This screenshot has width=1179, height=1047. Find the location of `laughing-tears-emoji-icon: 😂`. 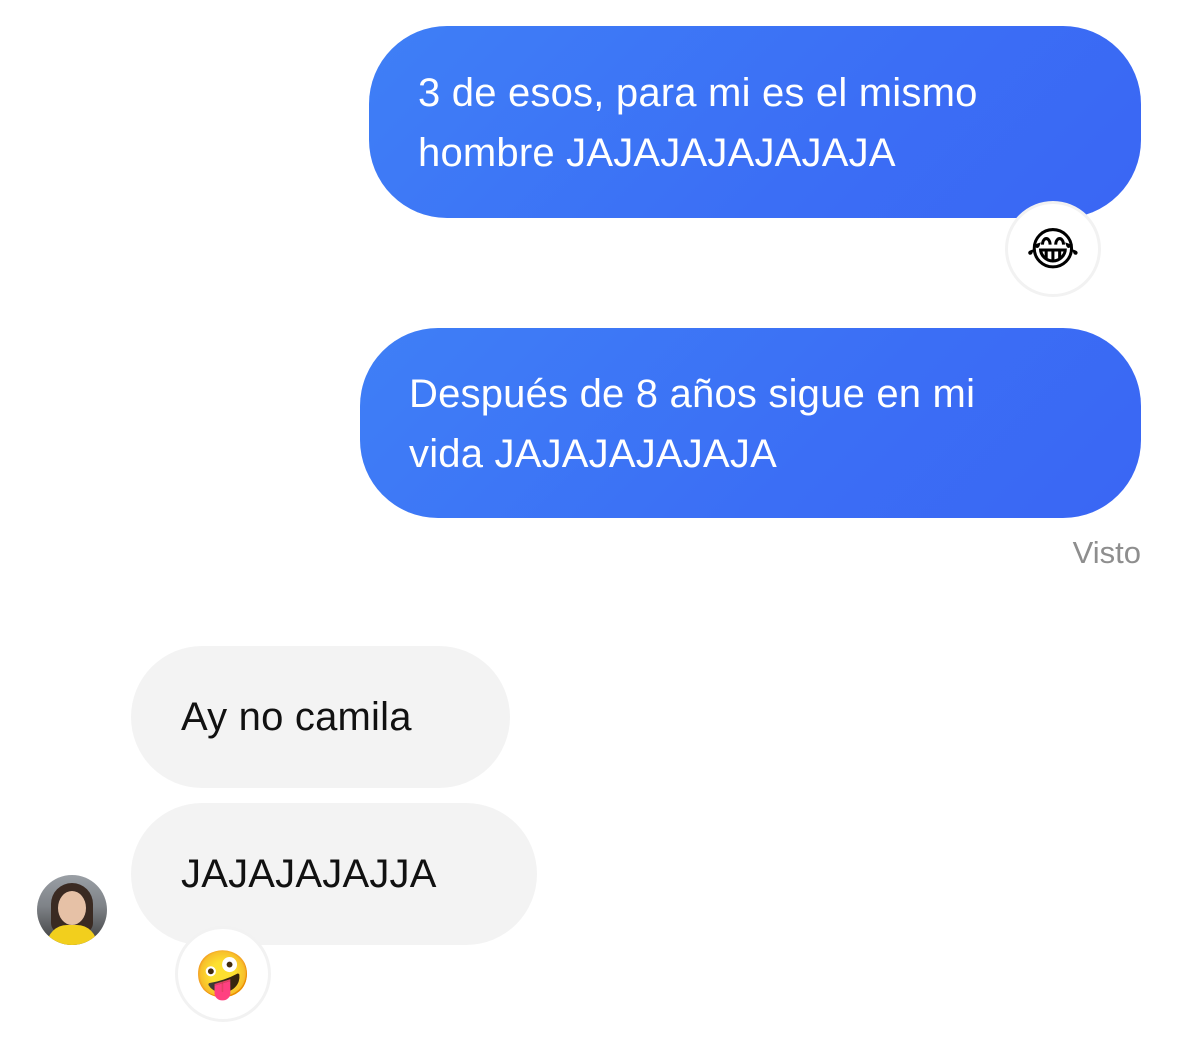

laughing-tears-emoji-icon: 😂 is located at coordinates (1053, 249).